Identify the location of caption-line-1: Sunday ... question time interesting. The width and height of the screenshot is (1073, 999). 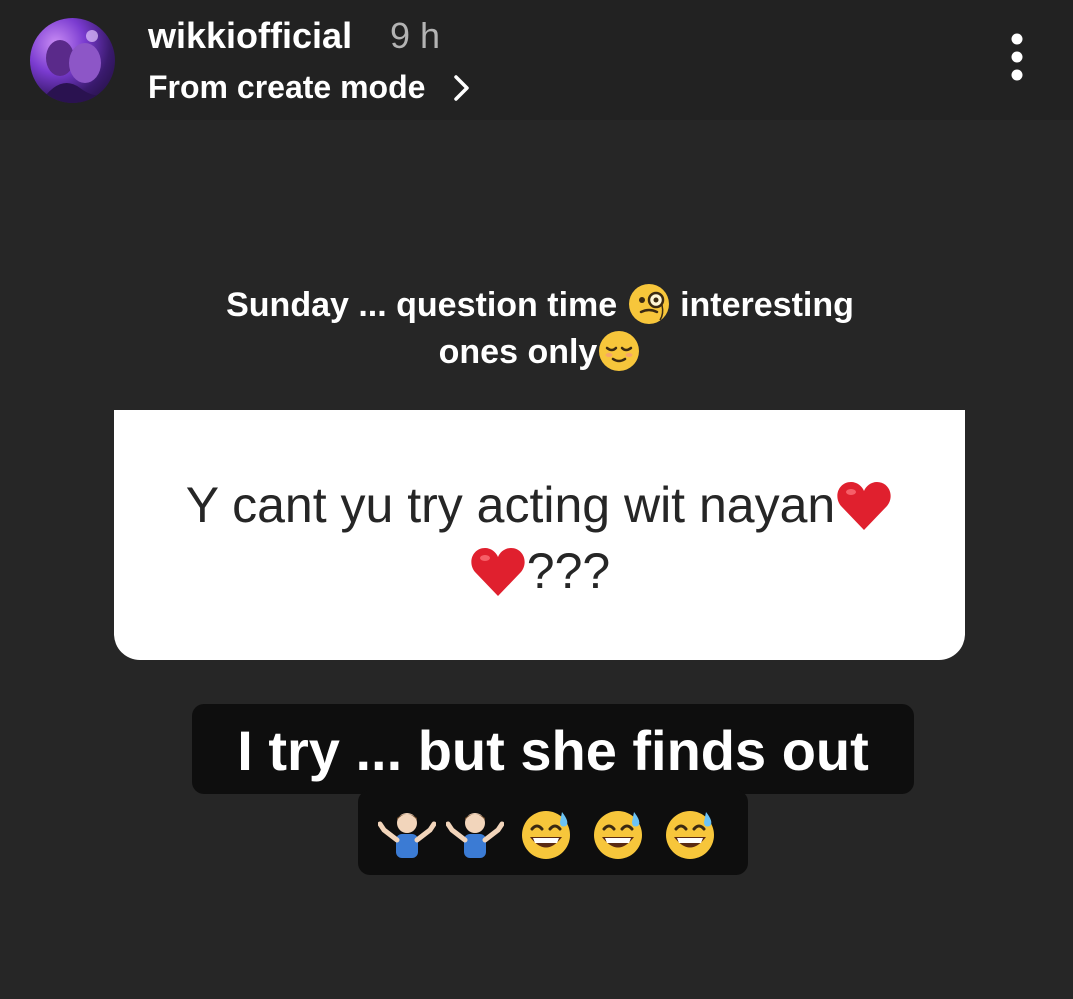
(540, 305).